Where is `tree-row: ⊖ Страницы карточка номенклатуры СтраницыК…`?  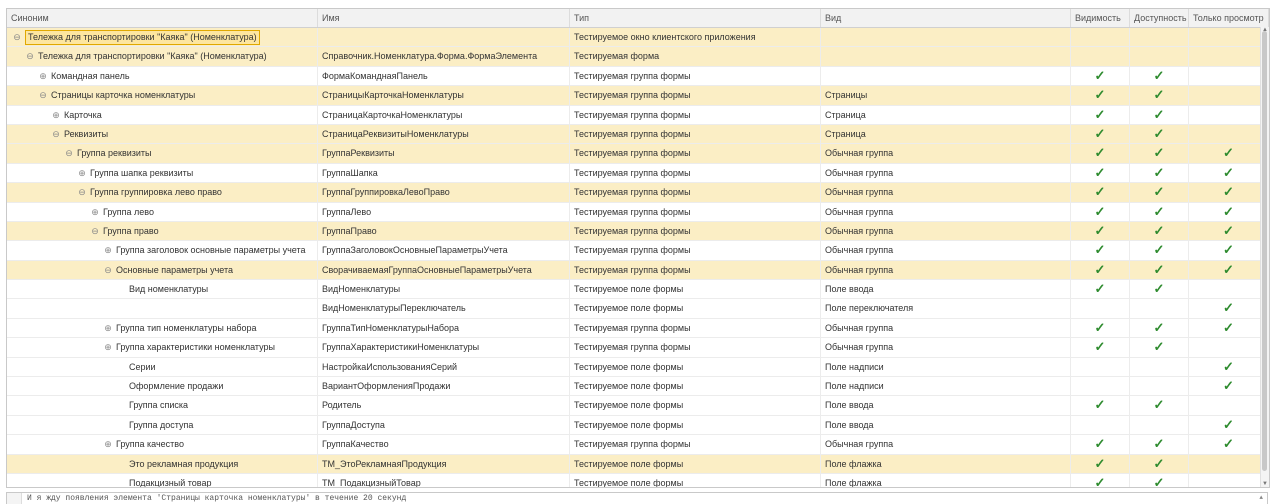
tree-row: ⊖ Страницы карточка номенклатуры СтраницыК… is located at coordinates (638, 96).